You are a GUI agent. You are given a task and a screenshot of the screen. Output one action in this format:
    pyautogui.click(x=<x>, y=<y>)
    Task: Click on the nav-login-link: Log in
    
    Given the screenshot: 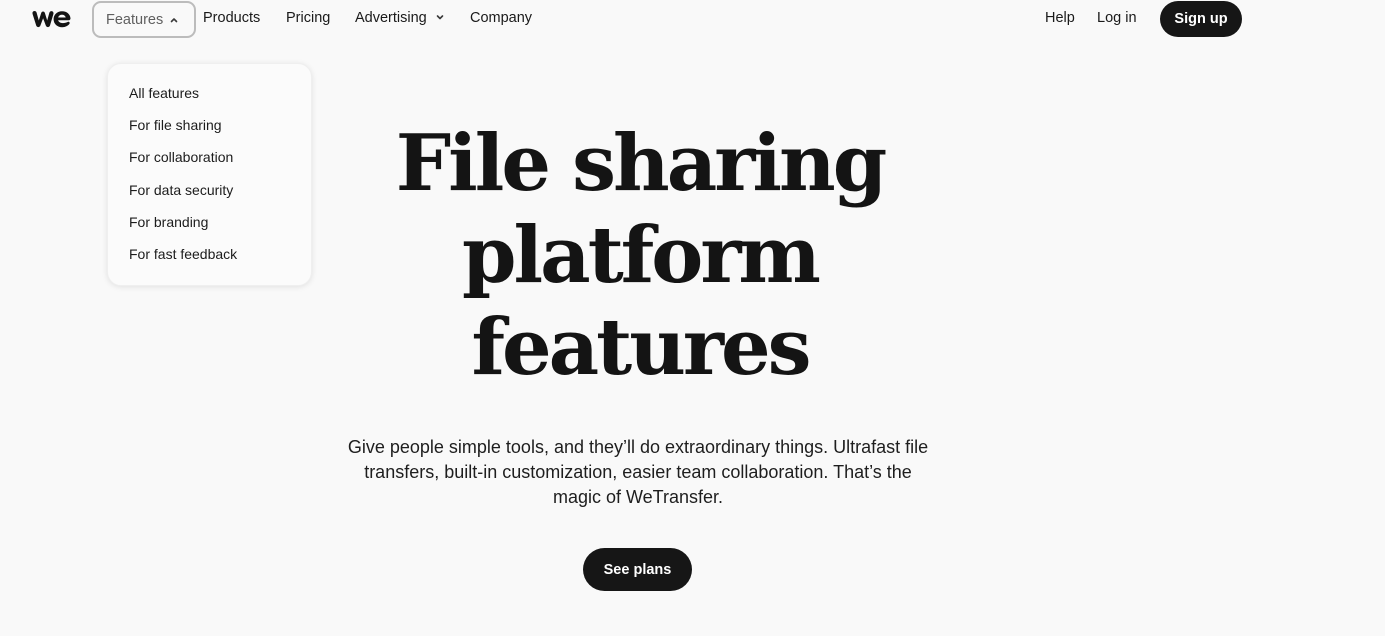 What is the action you would take?
    pyautogui.click(x=1117, y=18)
    